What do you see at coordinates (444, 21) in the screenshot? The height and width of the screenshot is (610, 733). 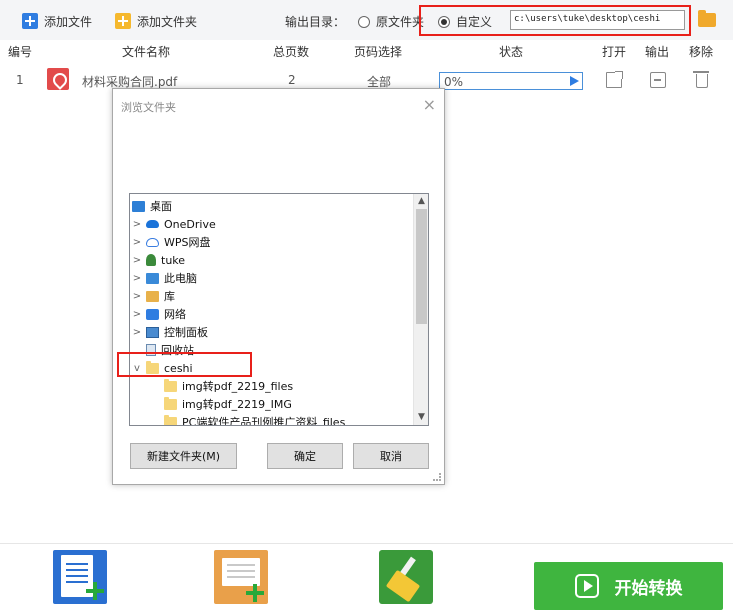 I see `radio-on-icon` at bounding box center [444, 21].